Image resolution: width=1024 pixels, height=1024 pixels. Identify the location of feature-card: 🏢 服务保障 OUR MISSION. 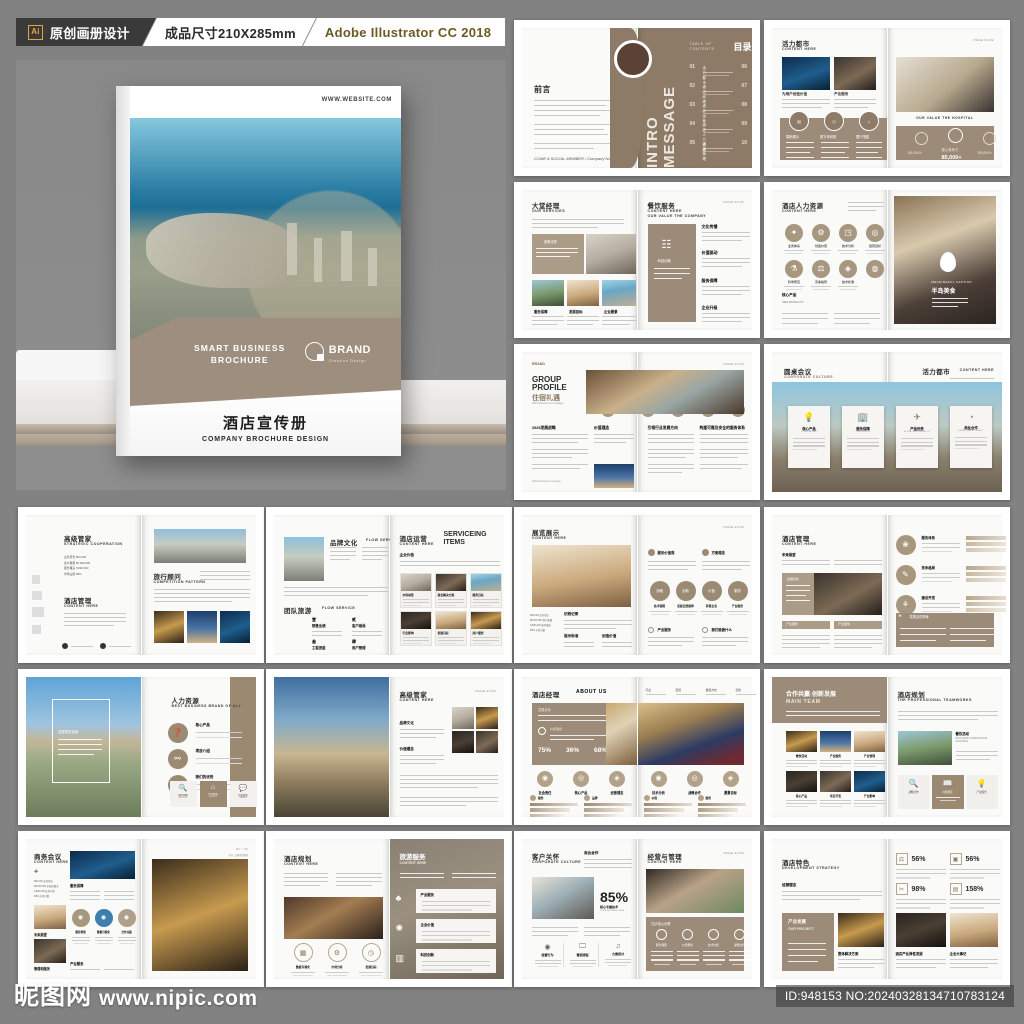
(863, 437).